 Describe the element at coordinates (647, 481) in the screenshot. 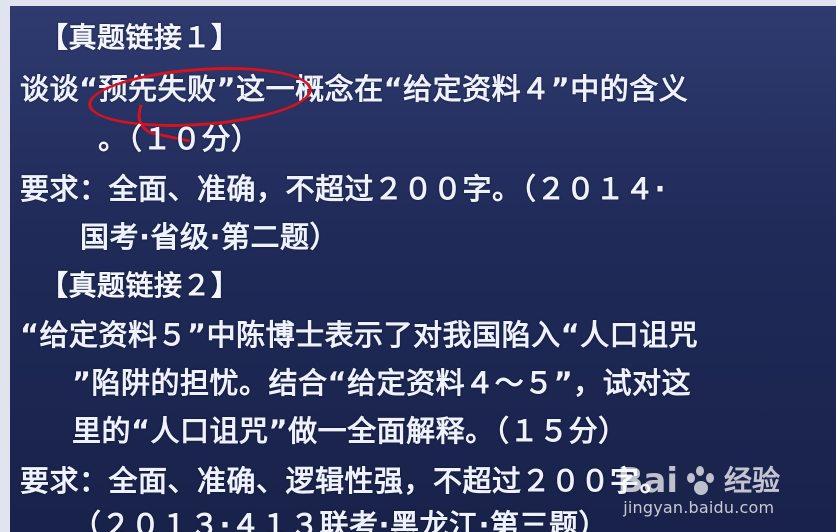

I see `baidu-logo-text: Bai` at that location.